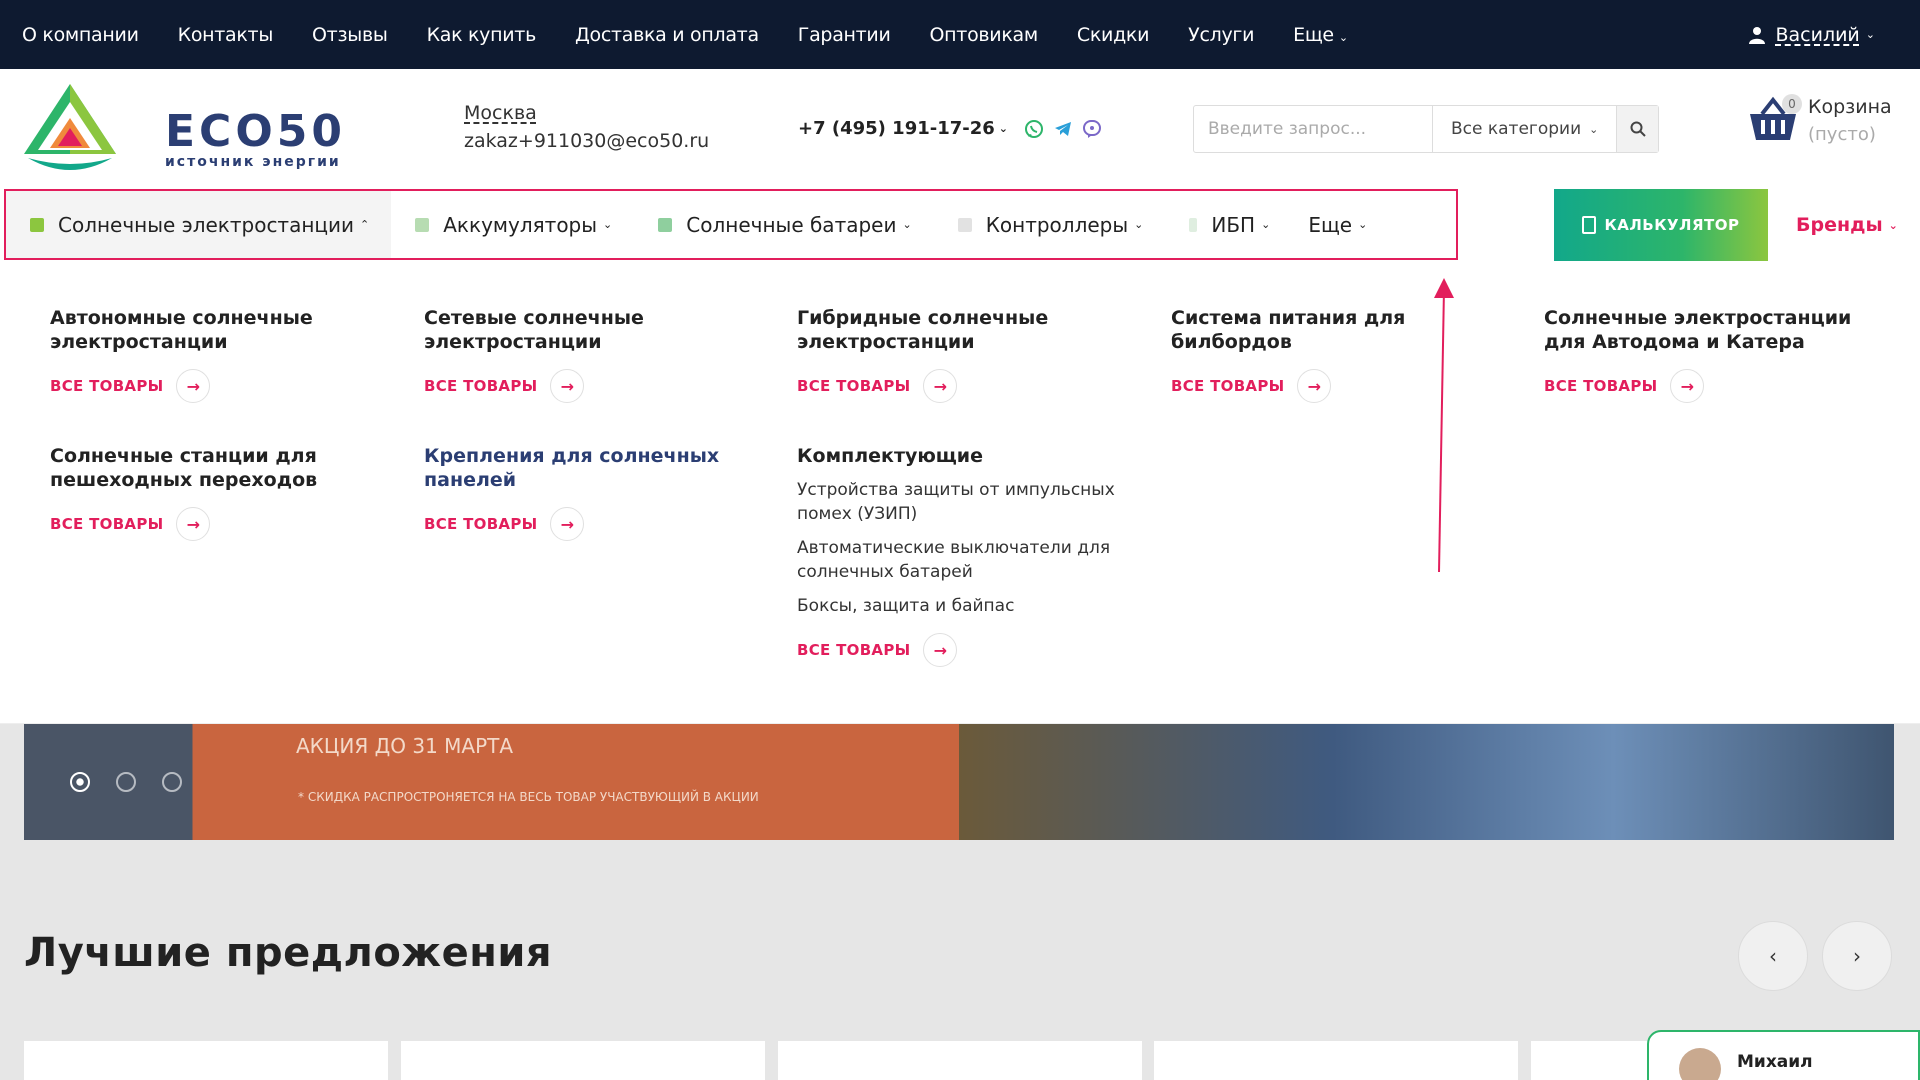 This screenshot has height=1080, width=1920. Describe the element at coordinates (482, 35) in the screenshot. I see `top-nav-how-to-buy: Как купить` at that location.